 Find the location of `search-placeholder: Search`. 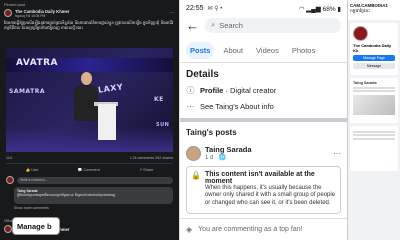

search-placeholder: Search is located at coordinates (231, 25).